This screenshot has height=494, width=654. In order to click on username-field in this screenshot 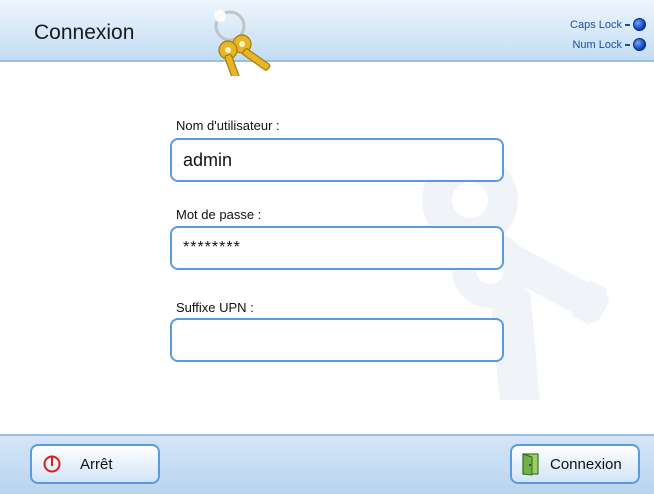, I will do `click(337, 160)`.